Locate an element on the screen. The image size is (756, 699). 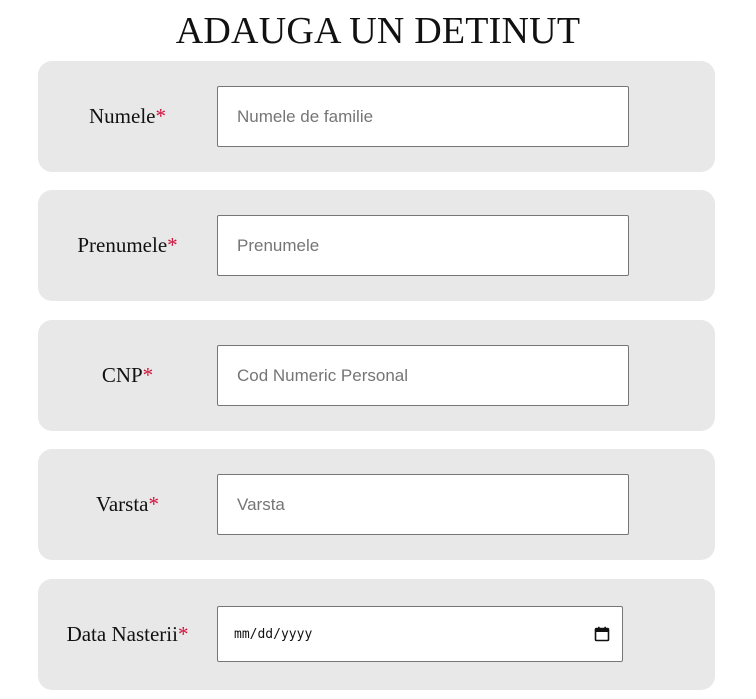
field-label-varsta: Varsta * is located at coordinates (127, 504).